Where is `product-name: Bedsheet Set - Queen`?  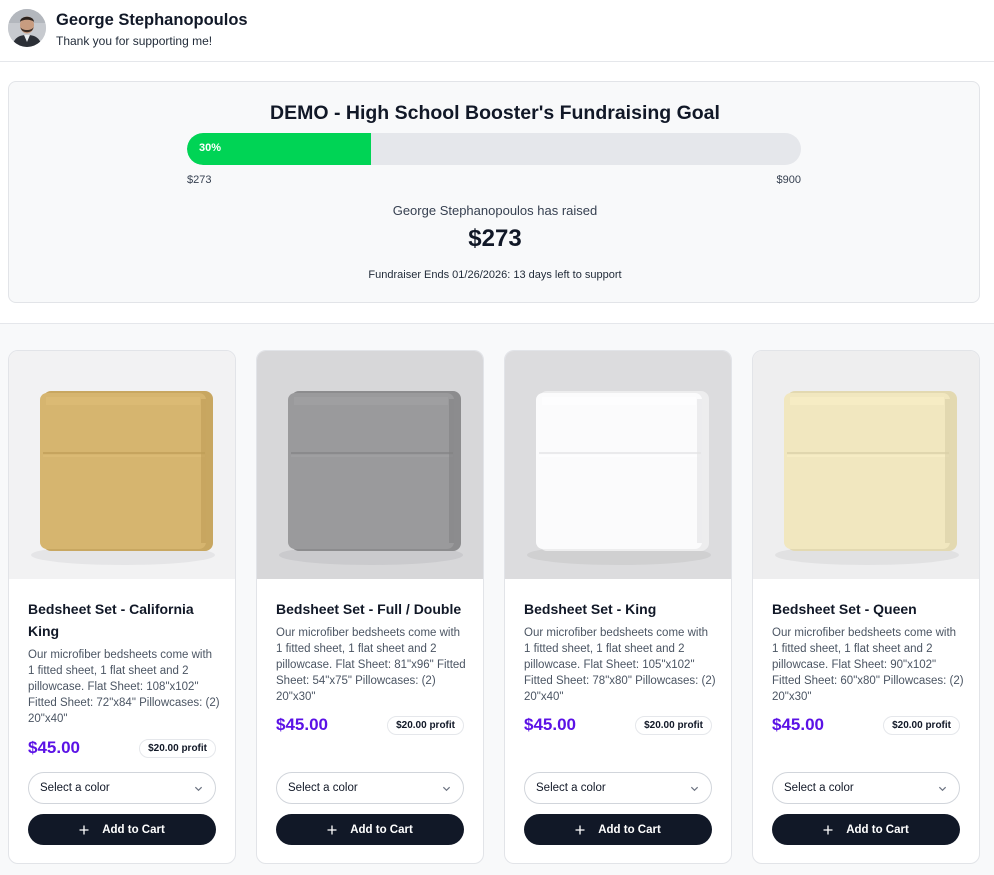 product-name: Bedsheet Set - Queen is located at coordinates (844, 609).